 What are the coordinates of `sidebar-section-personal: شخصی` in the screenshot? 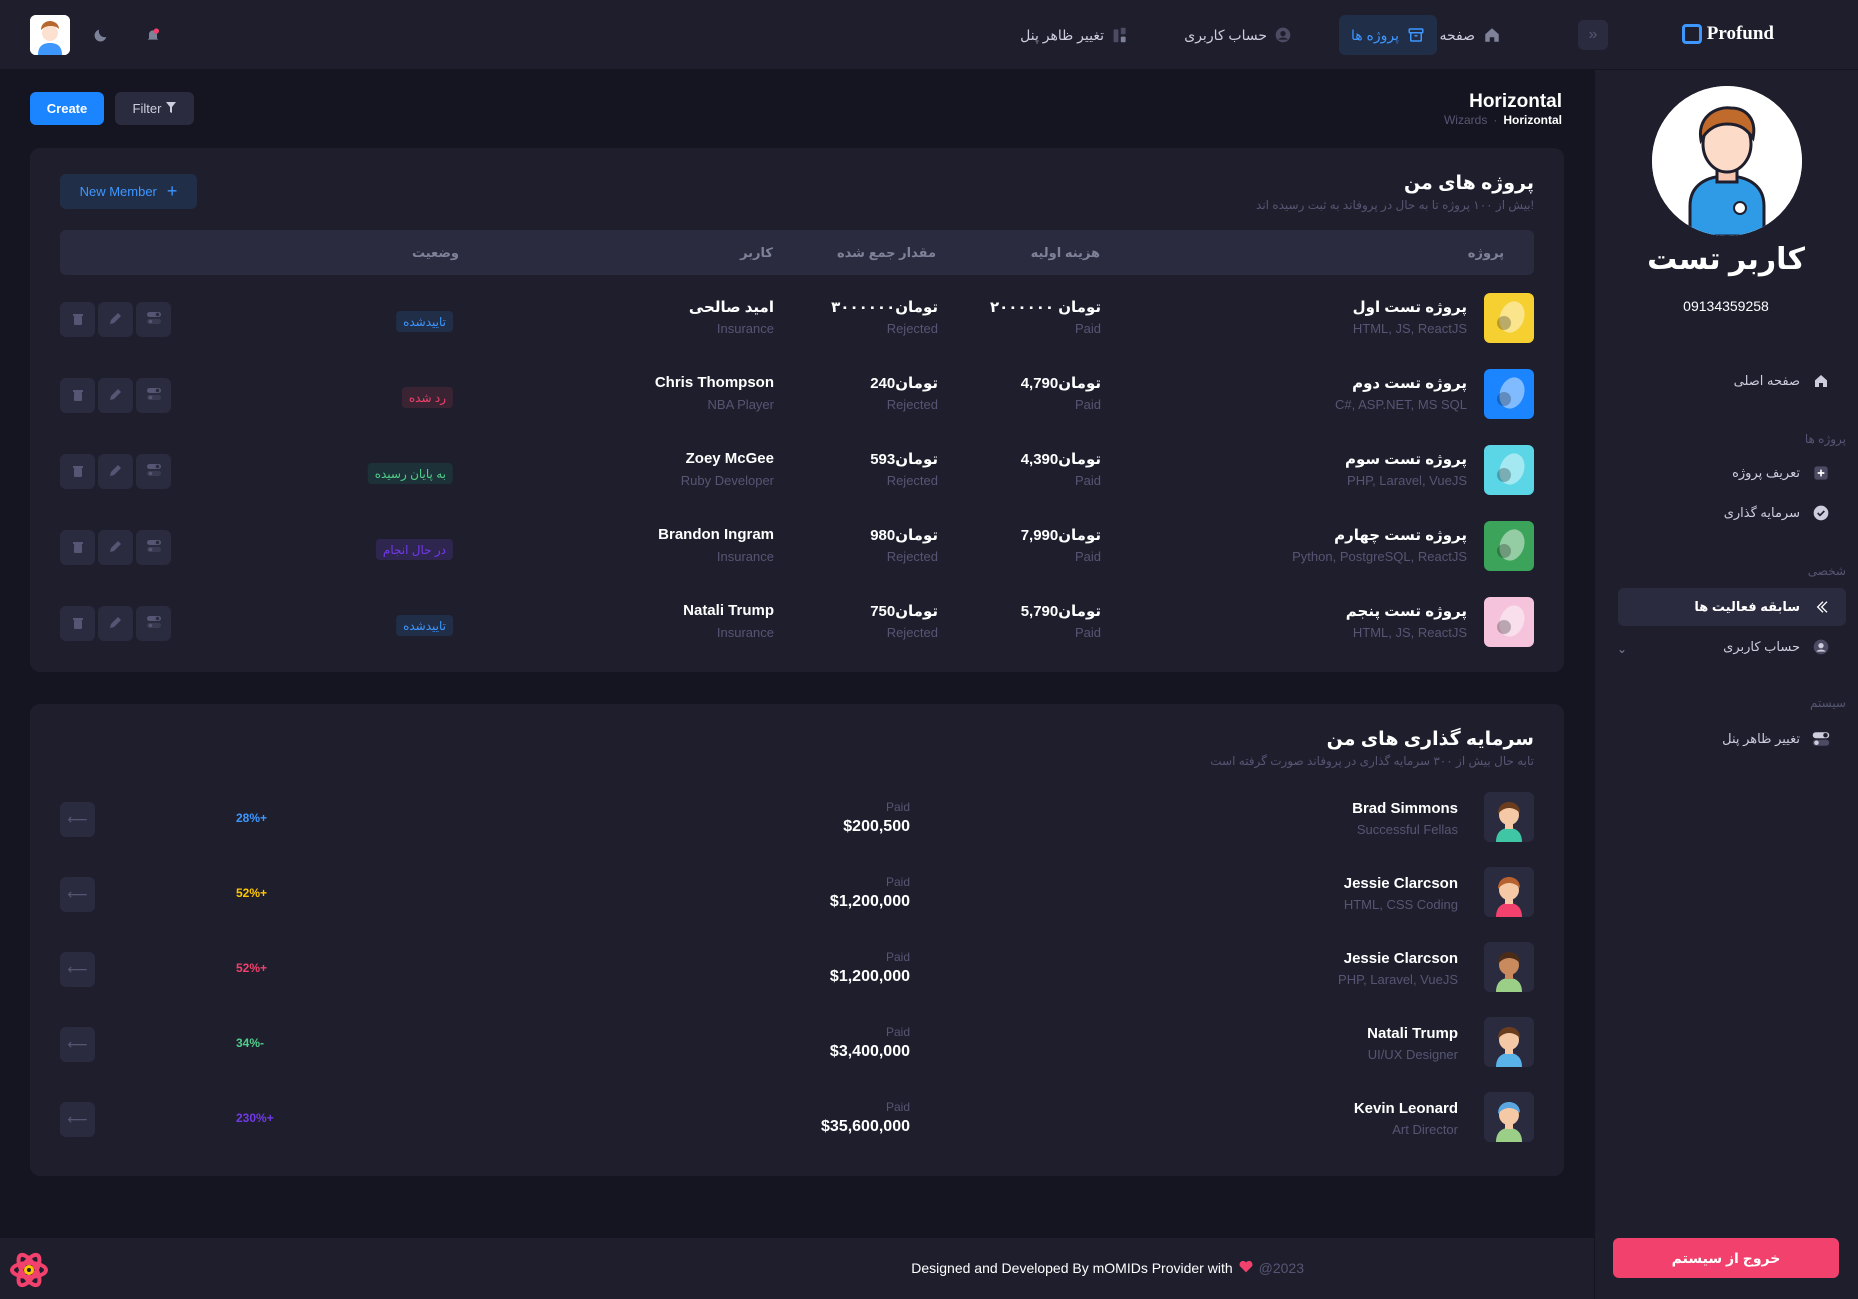 It's located at (1826, 571).